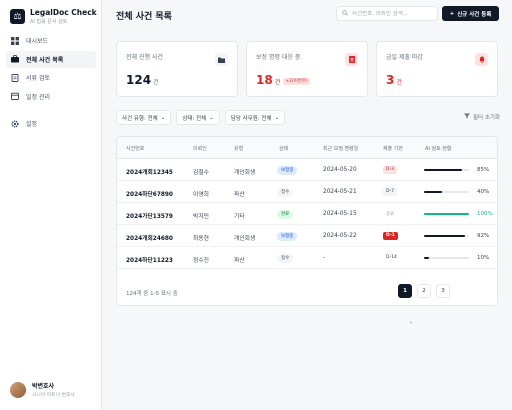 This screenshot has height=410, width=512. I want to click on new-case-button: + 신규 사건 등록, so click(470, 13).